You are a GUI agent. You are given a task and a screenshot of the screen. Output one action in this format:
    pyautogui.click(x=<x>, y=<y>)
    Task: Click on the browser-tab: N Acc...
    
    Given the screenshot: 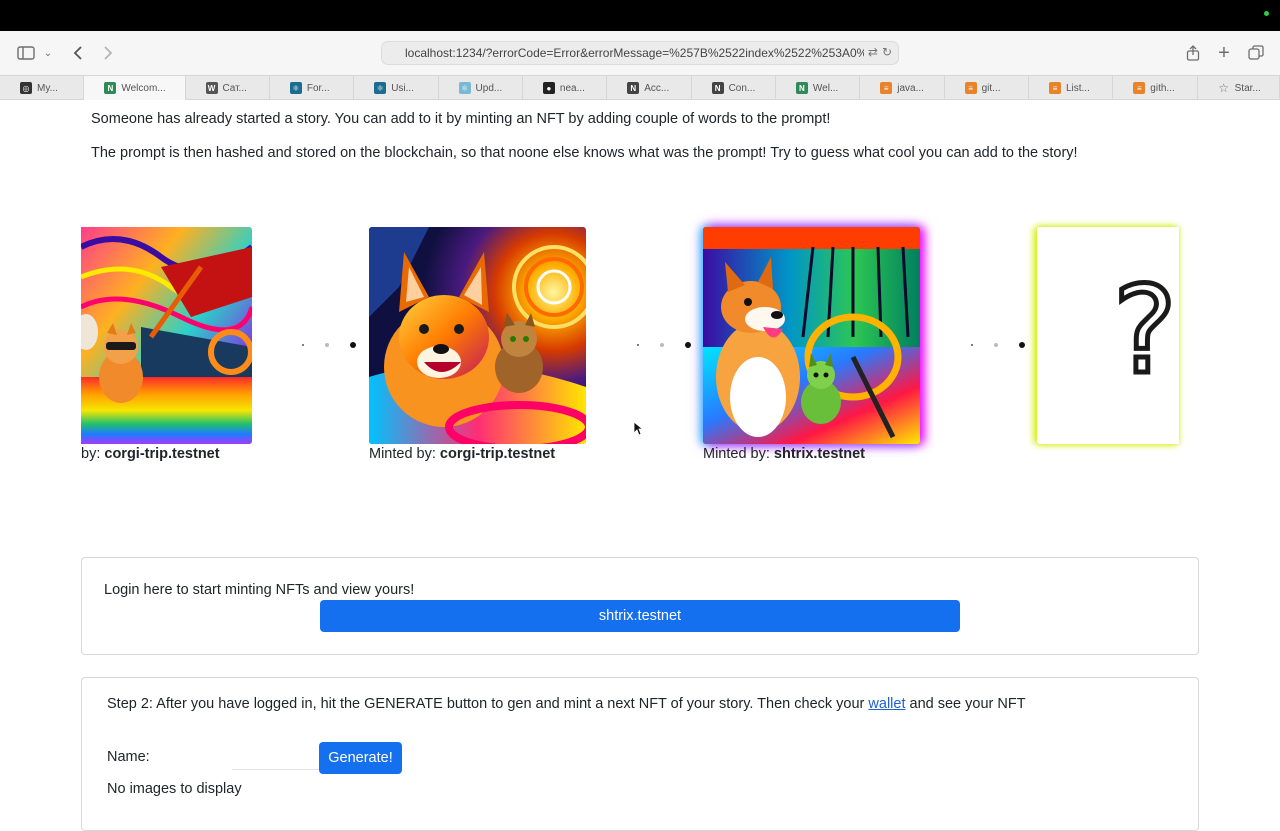 What is the action you would take?
    pyautogui.click(x=649, y=88)
    